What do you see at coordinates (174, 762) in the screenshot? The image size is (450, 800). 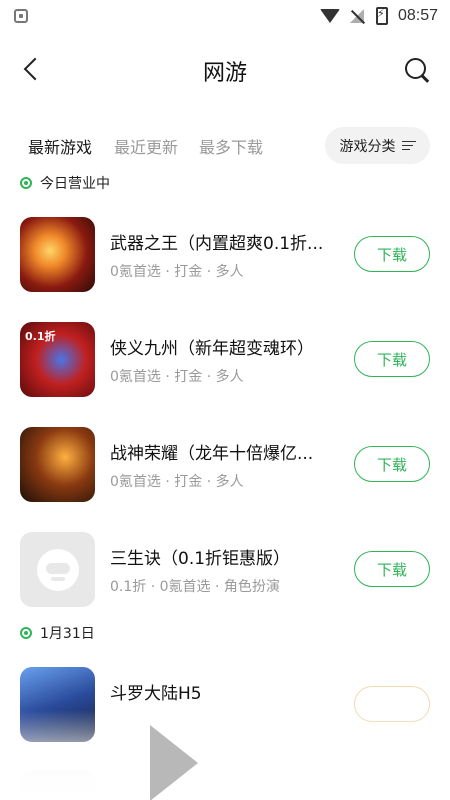 I see `play-arrow-icon` at bounding box center [174, 762].